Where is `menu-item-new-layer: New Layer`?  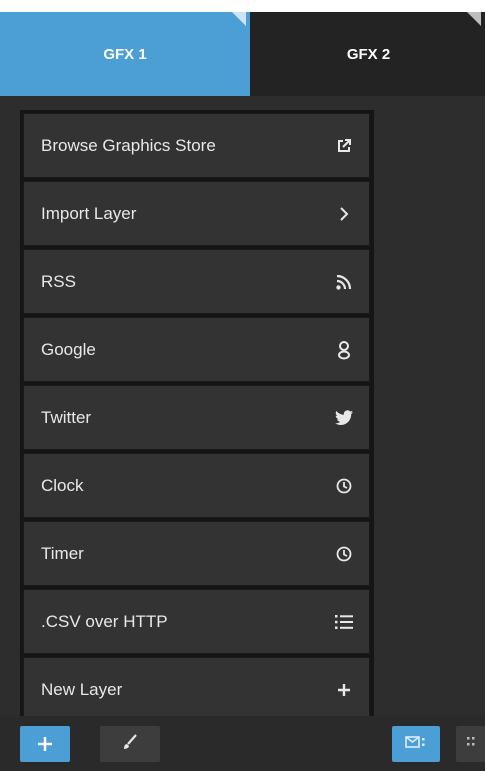 menu-item-new-layer: New Layer is located at coordinates (196, 689).